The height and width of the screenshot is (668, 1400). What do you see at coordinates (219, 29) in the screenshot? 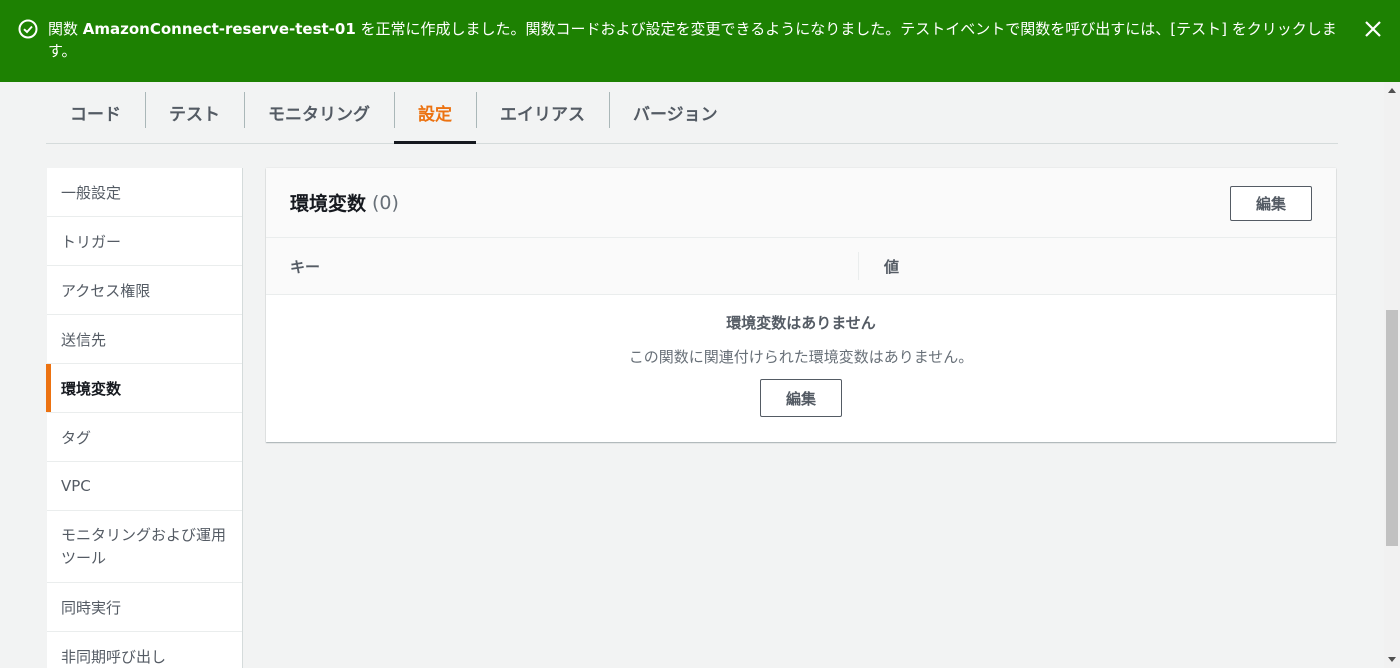
I see `flash-function-name: AmazonConnect-reserve-test-01` at bounding box center [219, 29].